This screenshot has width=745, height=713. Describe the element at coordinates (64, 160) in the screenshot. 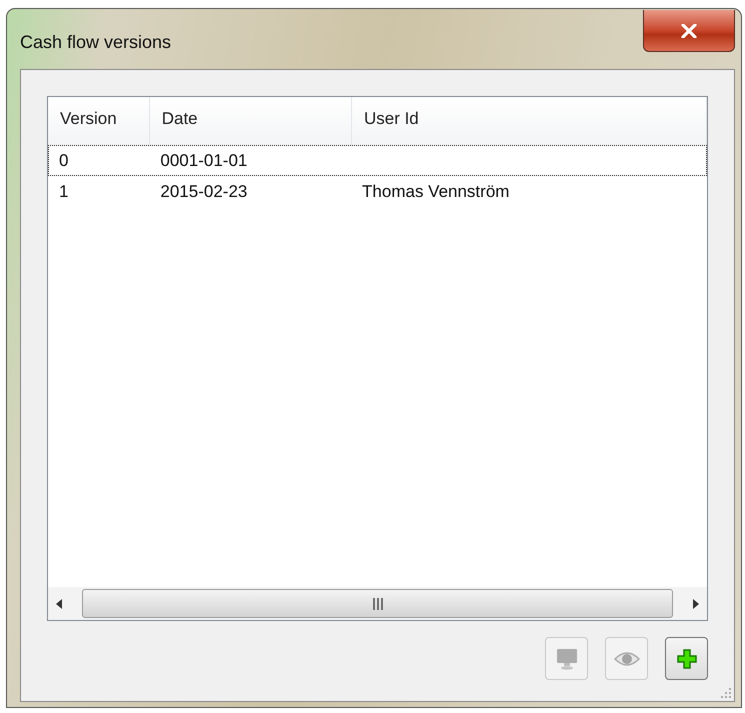

I see `table-cell-text: 0` at that location.